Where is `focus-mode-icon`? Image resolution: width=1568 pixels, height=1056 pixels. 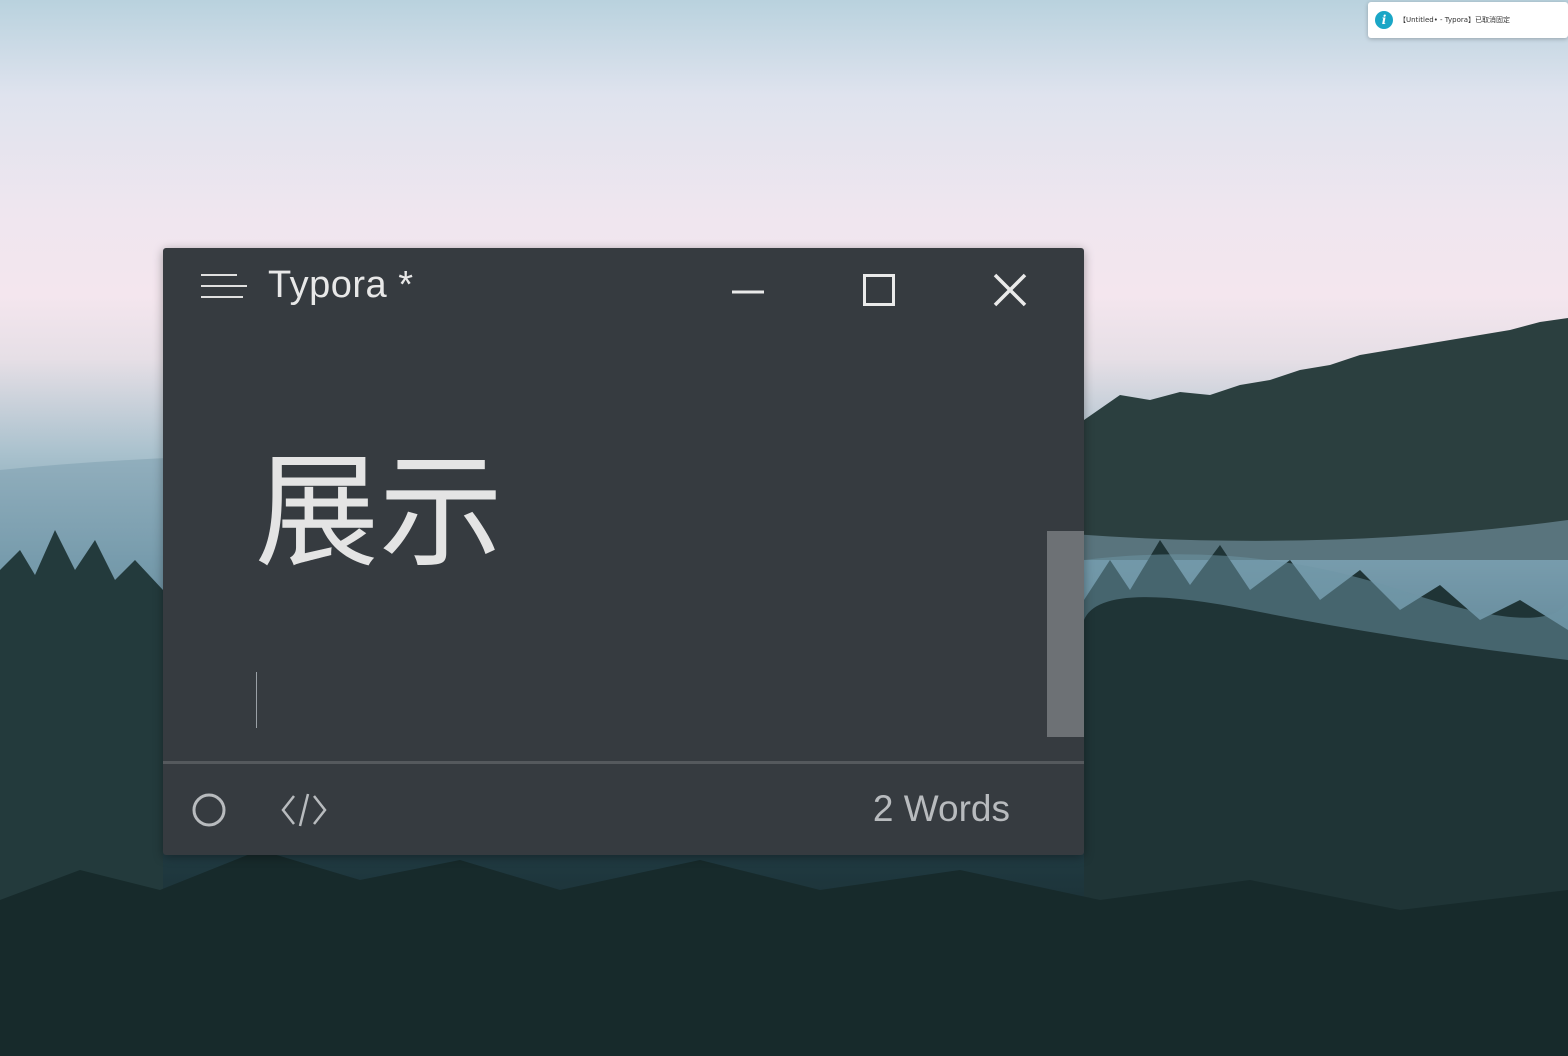 focus-mode-icon is located at coordinates (209, 810).